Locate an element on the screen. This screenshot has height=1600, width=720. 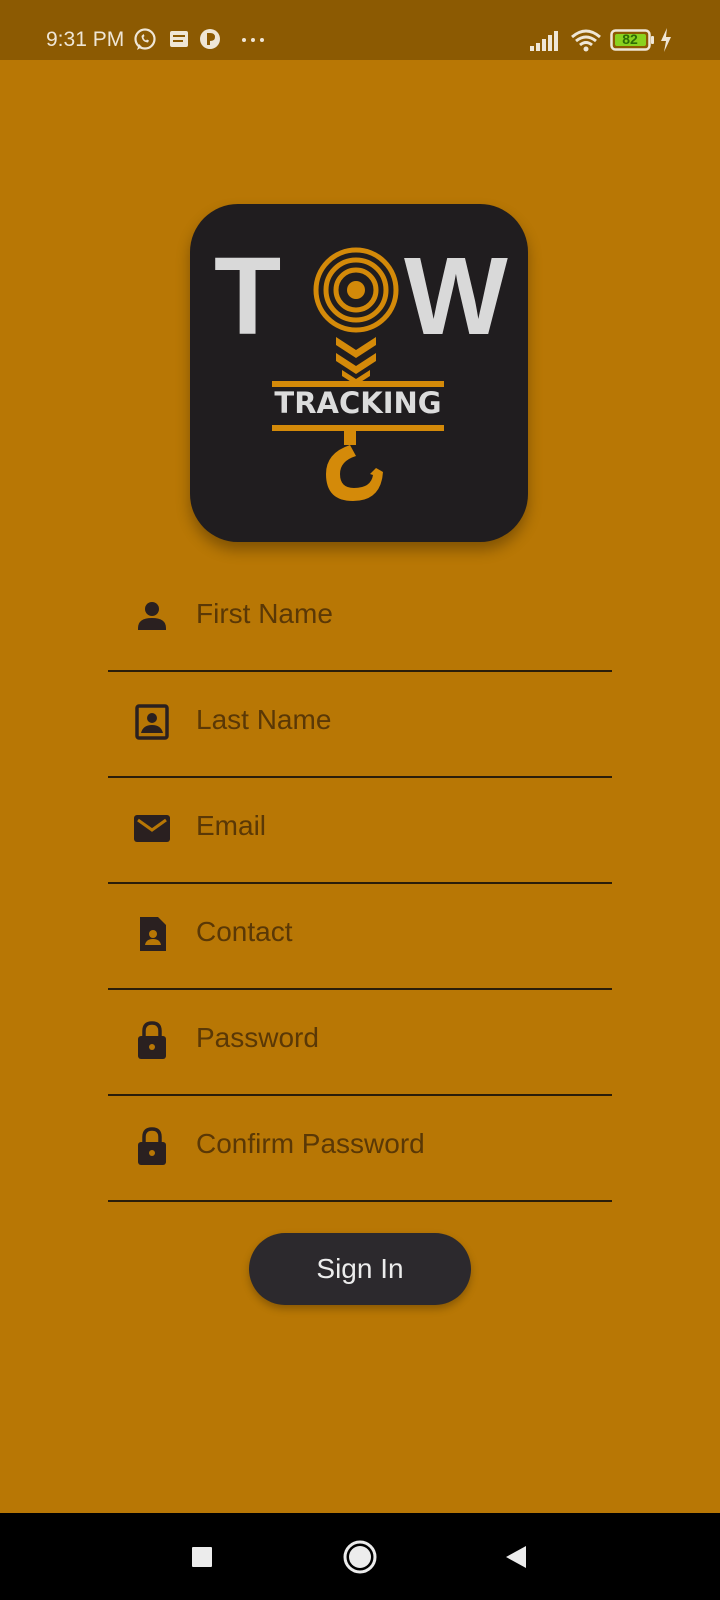
status-right-icons is located at coordinates (600, 40).